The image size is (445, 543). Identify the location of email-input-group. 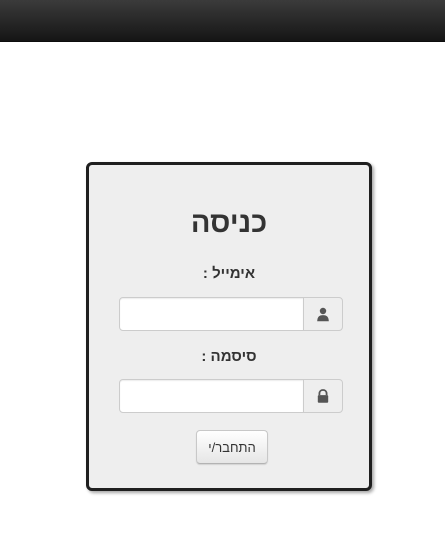
(231, 314).